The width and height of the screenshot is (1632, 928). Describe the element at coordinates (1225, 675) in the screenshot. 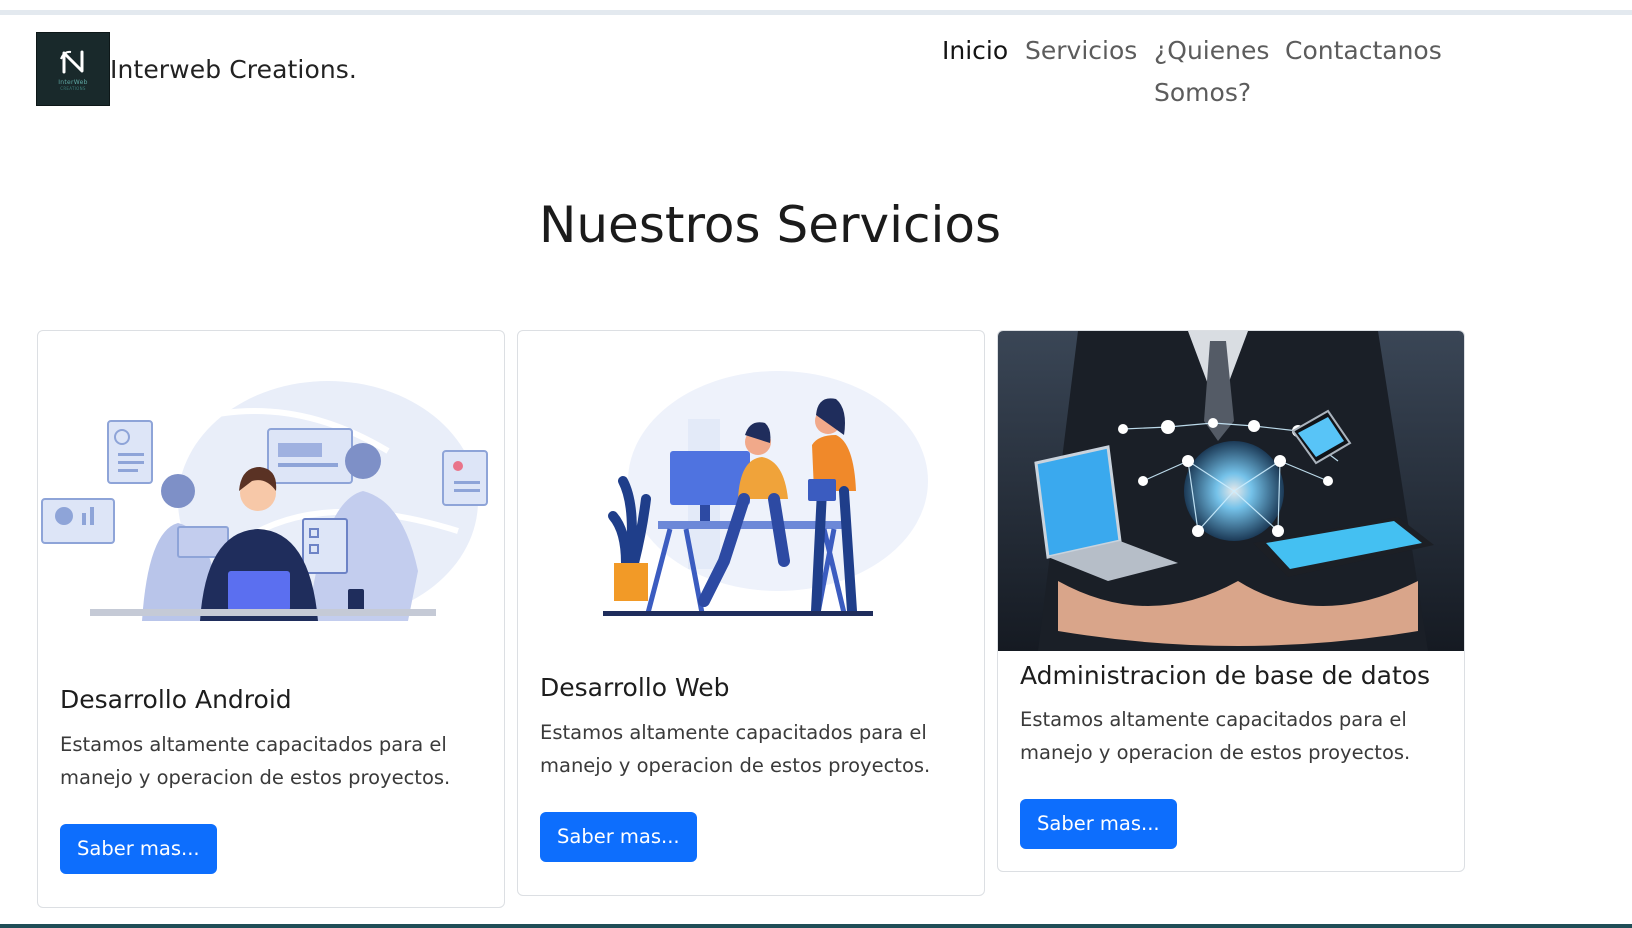

I see `card-title: Administracion de base de datos` at that location.